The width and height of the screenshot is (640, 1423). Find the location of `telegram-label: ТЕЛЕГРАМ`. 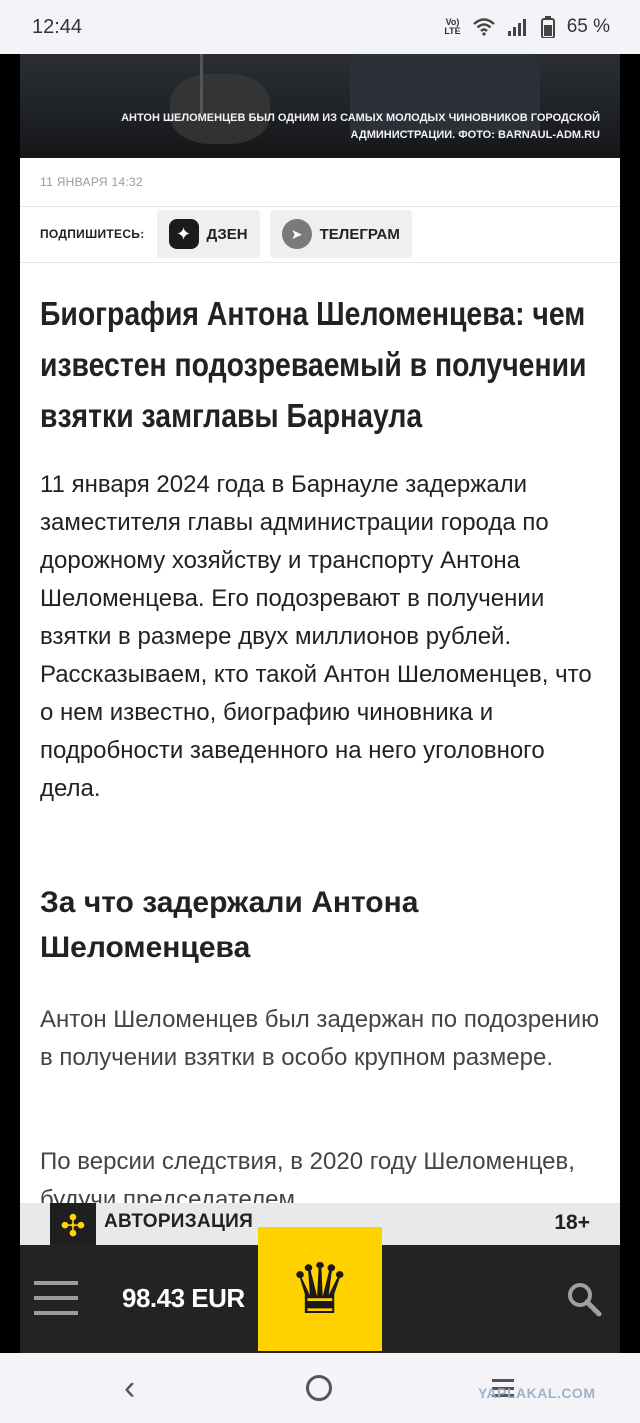

telegram-label: ТЕЛЕГРАМ is located at coordinates (359, 234).